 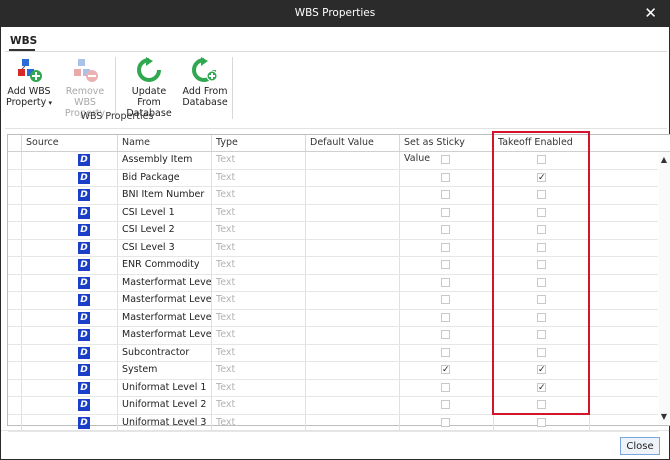 What do you see at coordinates (205, 82) in the screenshot?
I see `add-from-database-button: Add From Database` at bounding box center [205, 82].